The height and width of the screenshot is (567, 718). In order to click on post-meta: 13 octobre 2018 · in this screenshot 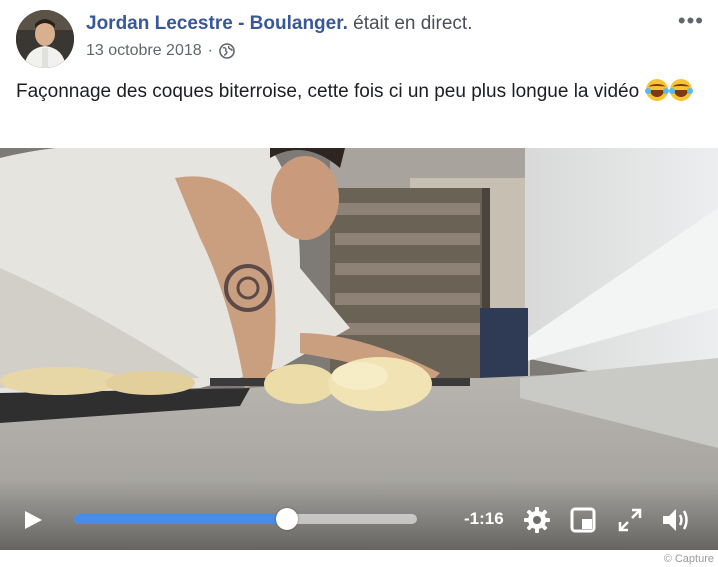, I will do `click(160, 51)`.